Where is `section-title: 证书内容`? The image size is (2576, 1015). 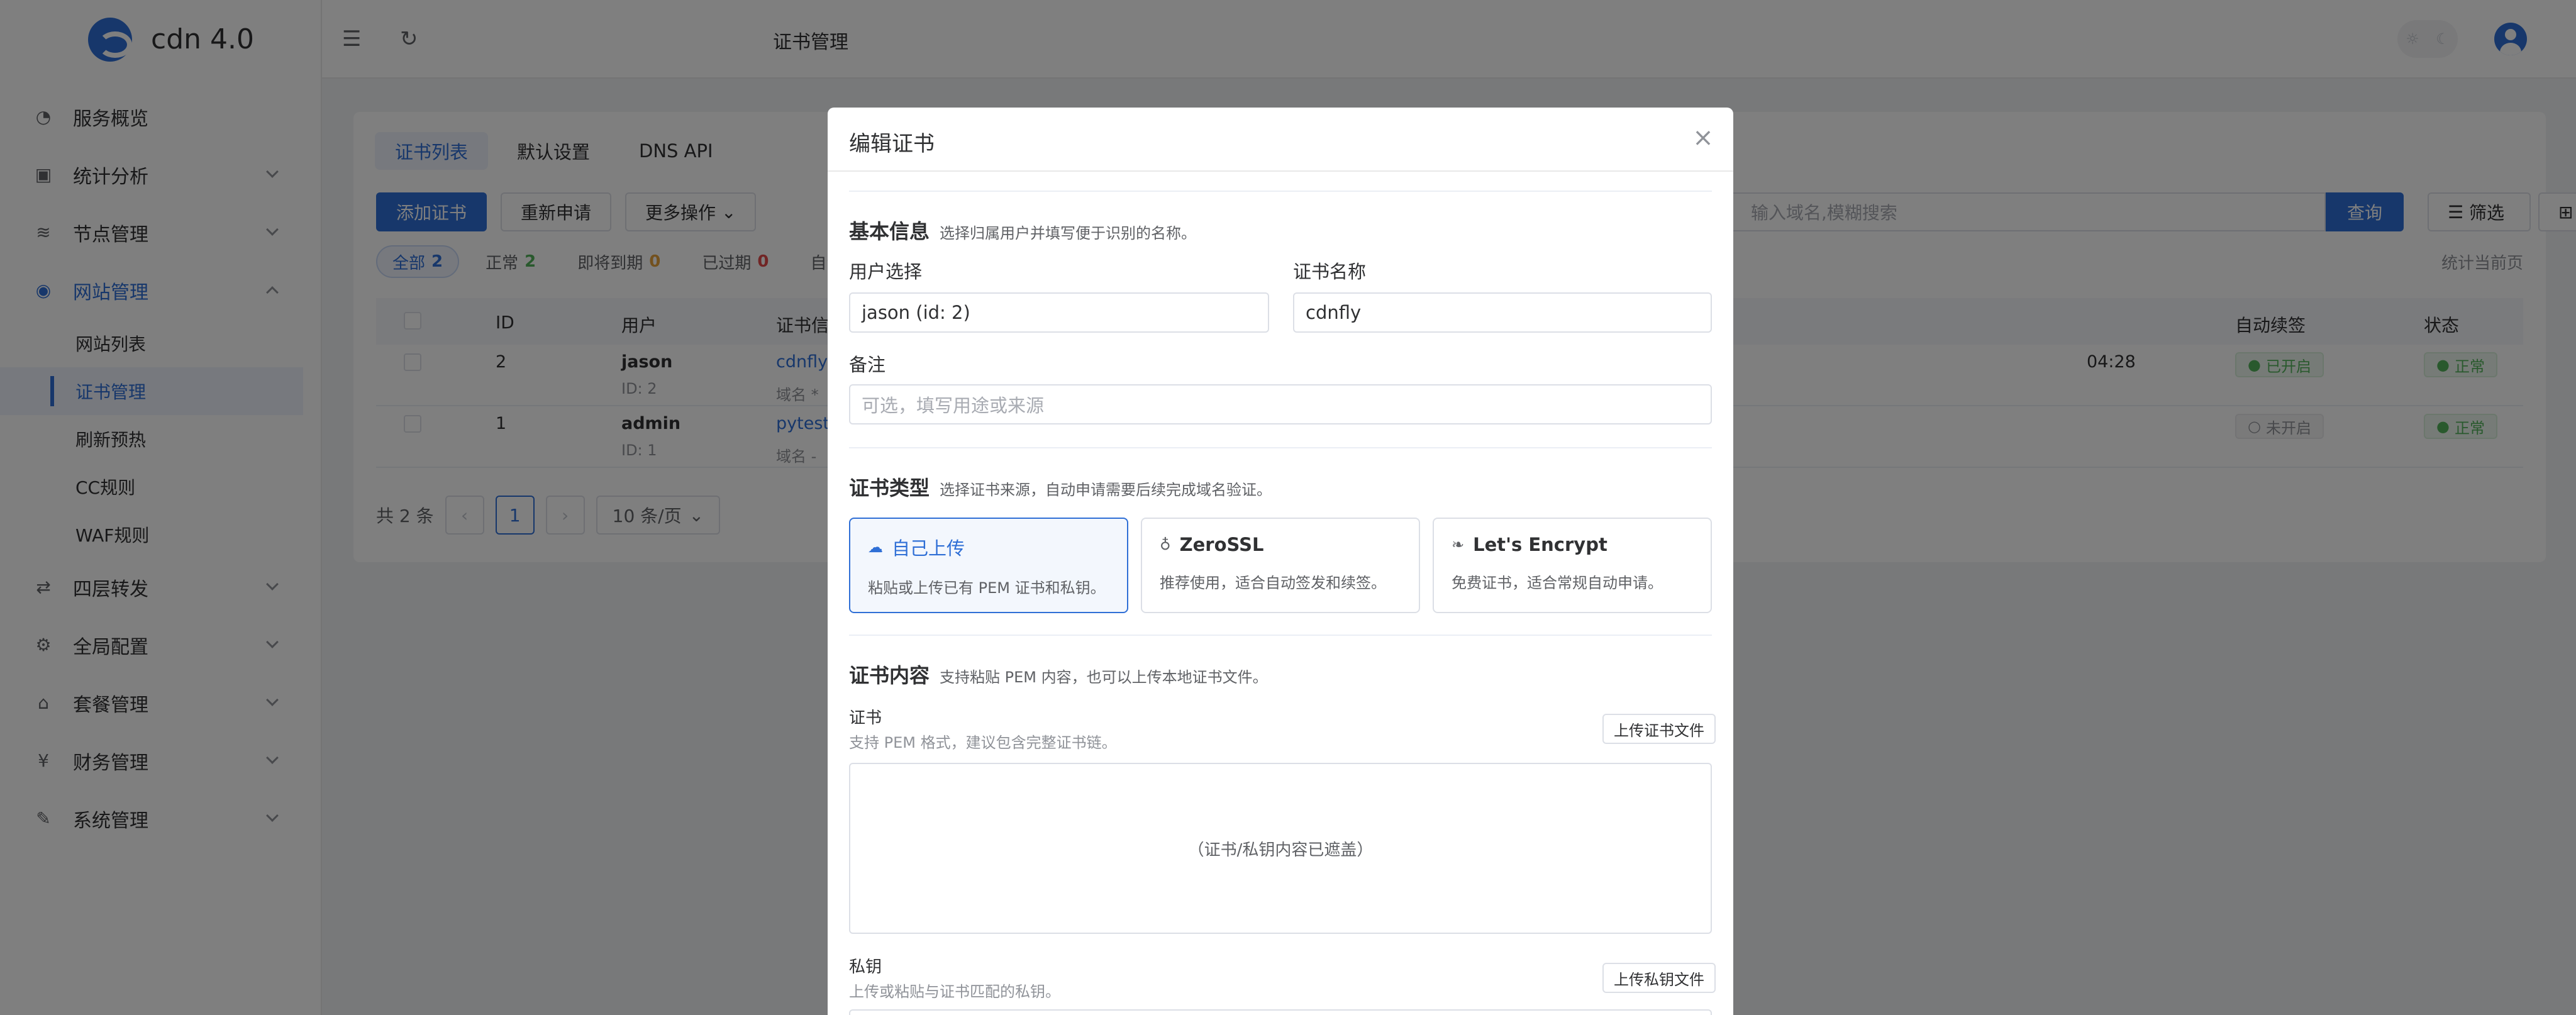
section-title: 证书内容 is located at coordinates (889, 675).